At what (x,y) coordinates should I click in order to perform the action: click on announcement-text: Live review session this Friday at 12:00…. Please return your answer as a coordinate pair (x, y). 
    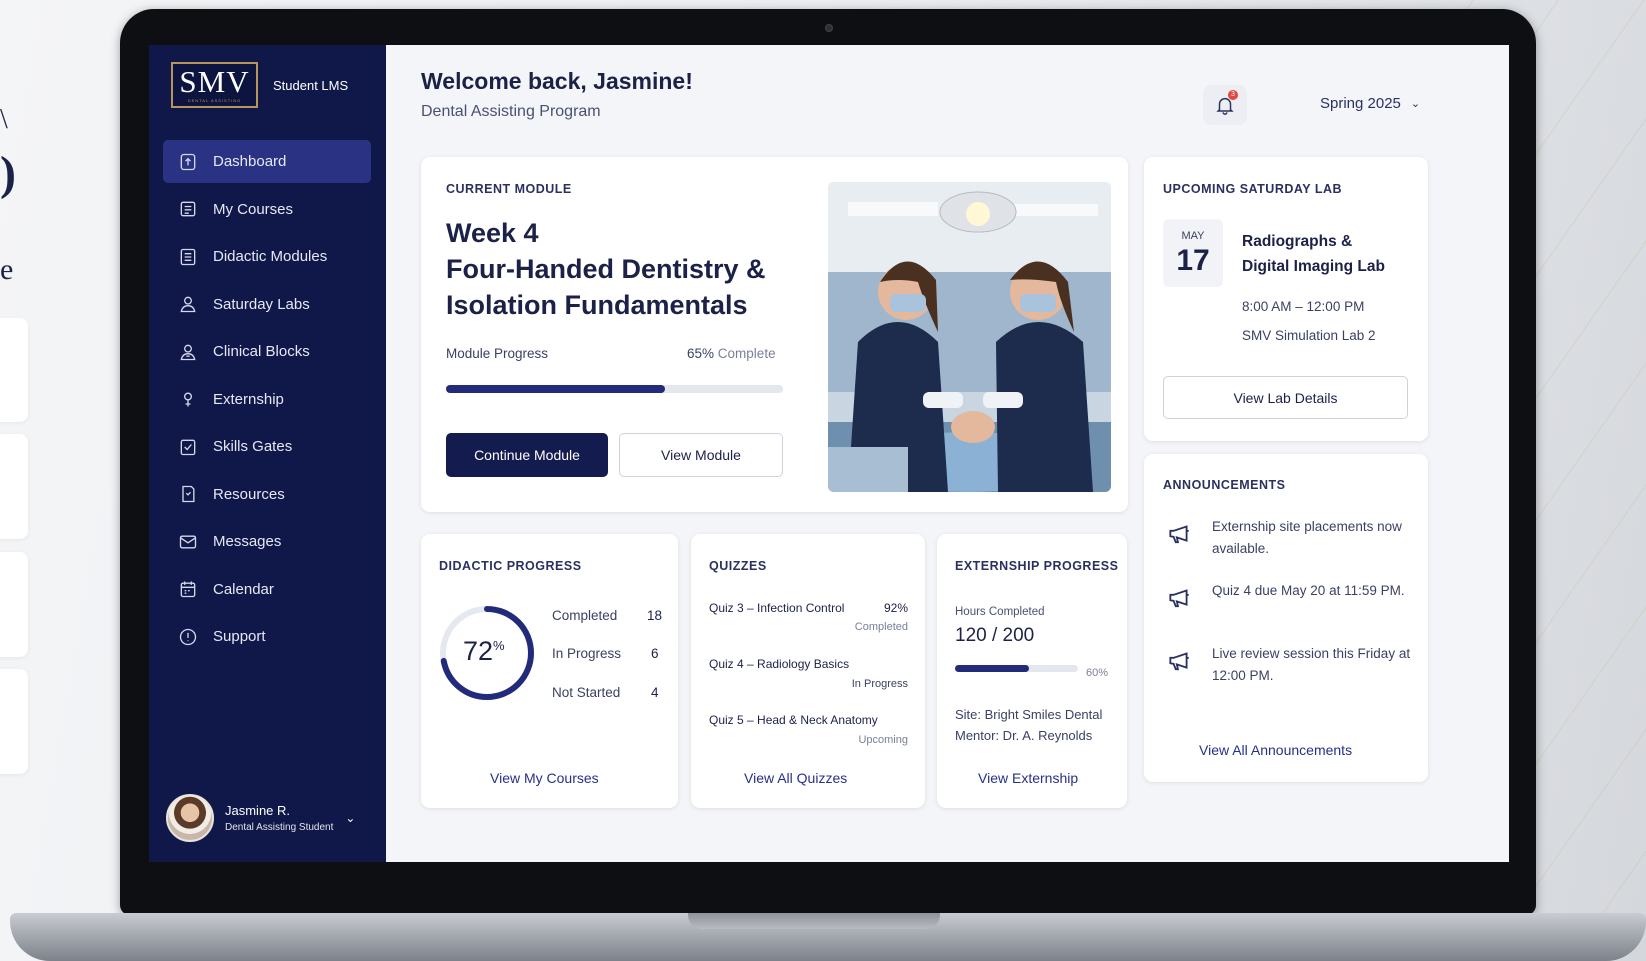
    Looking at the image, I should click on (1311, 664).